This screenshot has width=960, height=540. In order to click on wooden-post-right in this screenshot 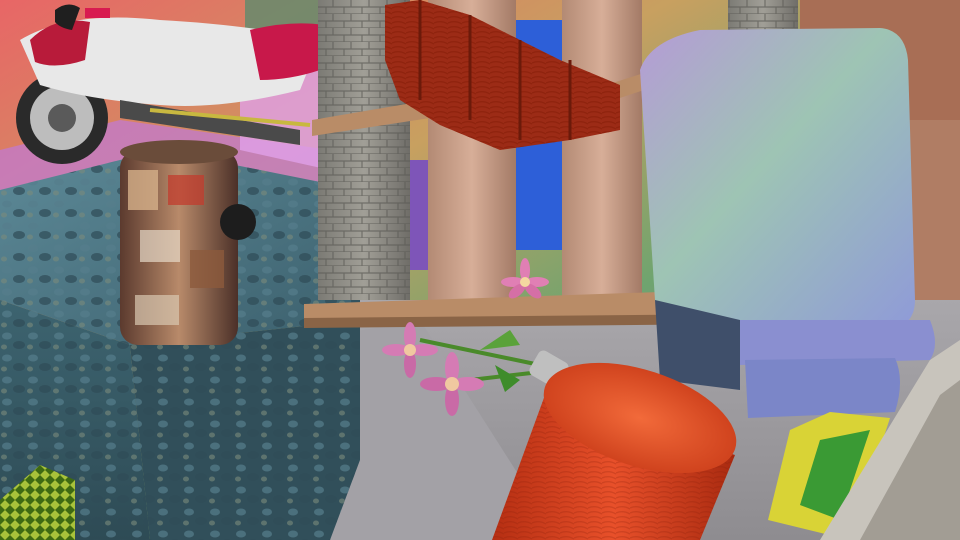, I will do `click(602, 150)`.